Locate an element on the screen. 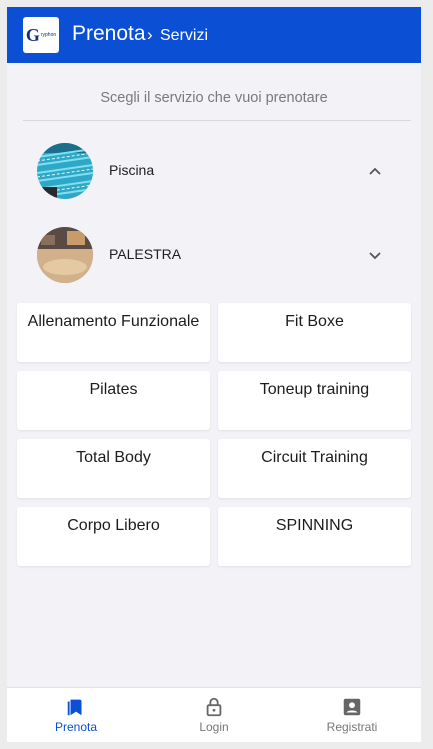 The height and width of the screenshot is (749, 433). gryphon-logo: G ryphon is located at coordinates (41, 35).